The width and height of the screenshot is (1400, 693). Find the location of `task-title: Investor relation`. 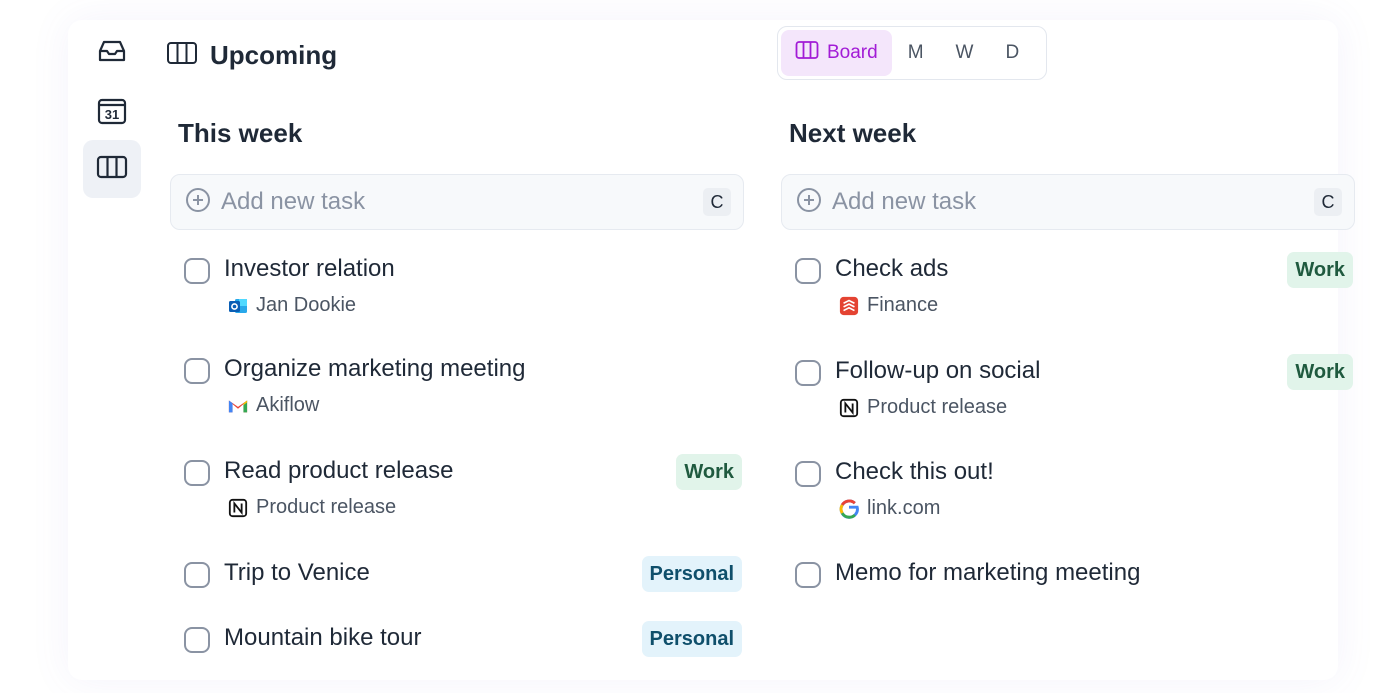

task-title: Investor relation is located at coordinates (309, 268).